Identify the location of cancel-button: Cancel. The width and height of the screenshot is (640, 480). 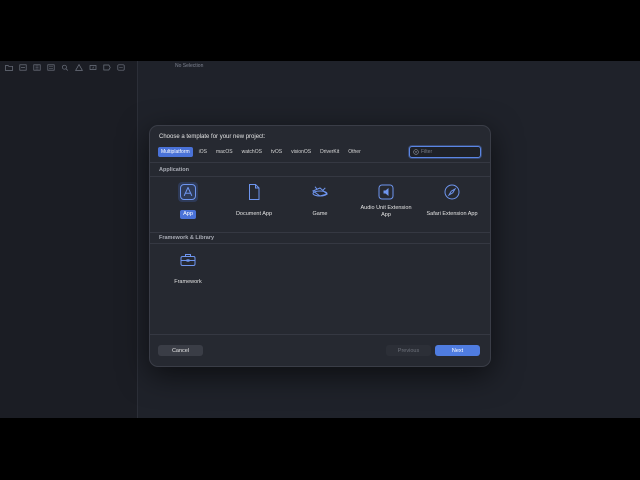
(180, 350).